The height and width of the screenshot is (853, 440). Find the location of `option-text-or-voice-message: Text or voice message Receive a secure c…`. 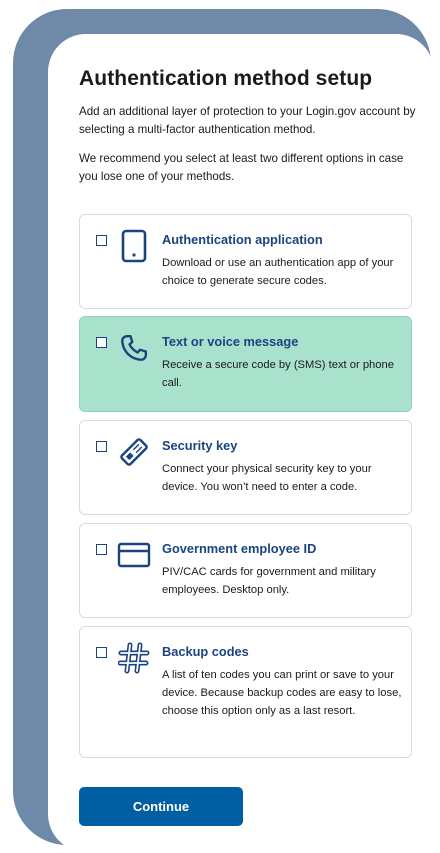

option-text-or-voice-message: Text or voice message Receive a secure c… is located at coordinates (245, 364).